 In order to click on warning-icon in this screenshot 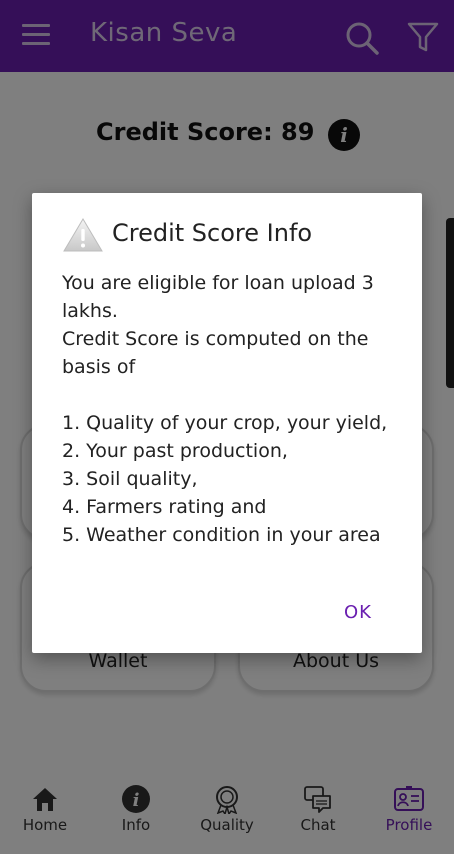, I will do `click(83, 235)`.